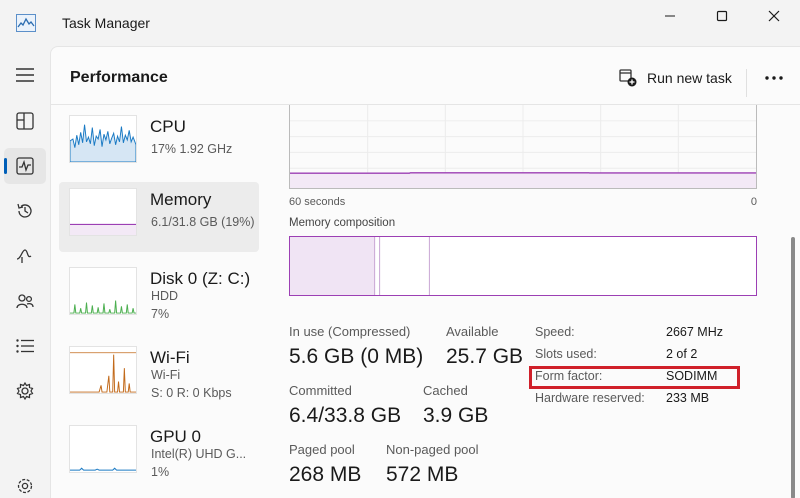  I want to click on in-use-value: 5.6 GB (0 MB), so click(356, 356).